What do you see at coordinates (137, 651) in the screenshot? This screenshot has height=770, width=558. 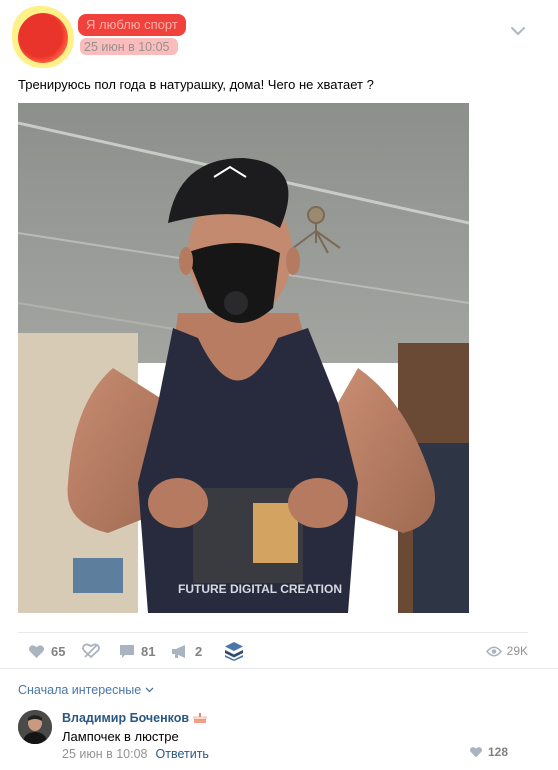 I see `comments-button: 81` at bounding box center [137, 651].